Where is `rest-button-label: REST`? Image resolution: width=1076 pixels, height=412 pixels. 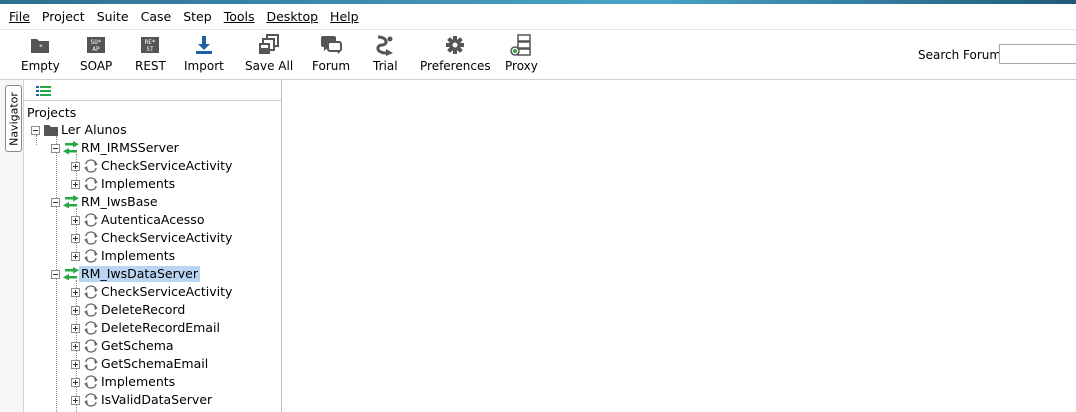 rest-button-label: REST is located at coordinates (150, 66).